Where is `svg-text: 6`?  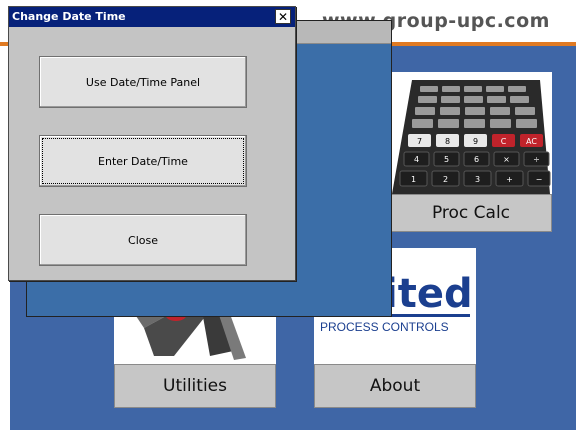
svg-text: 6 is located at coordinates (476, 159).